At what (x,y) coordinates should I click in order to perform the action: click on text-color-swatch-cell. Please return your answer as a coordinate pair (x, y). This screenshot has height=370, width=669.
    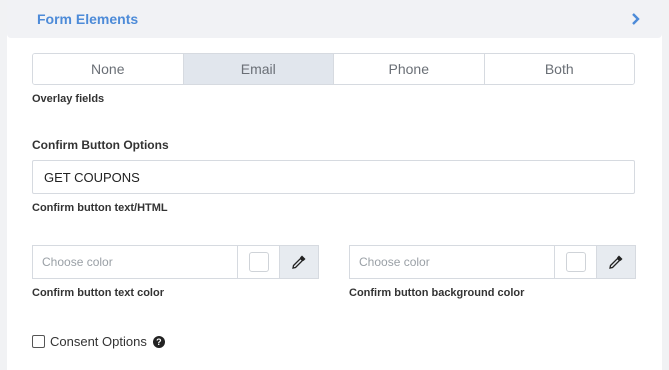
    Looking at the image, I should click on (258, 262).